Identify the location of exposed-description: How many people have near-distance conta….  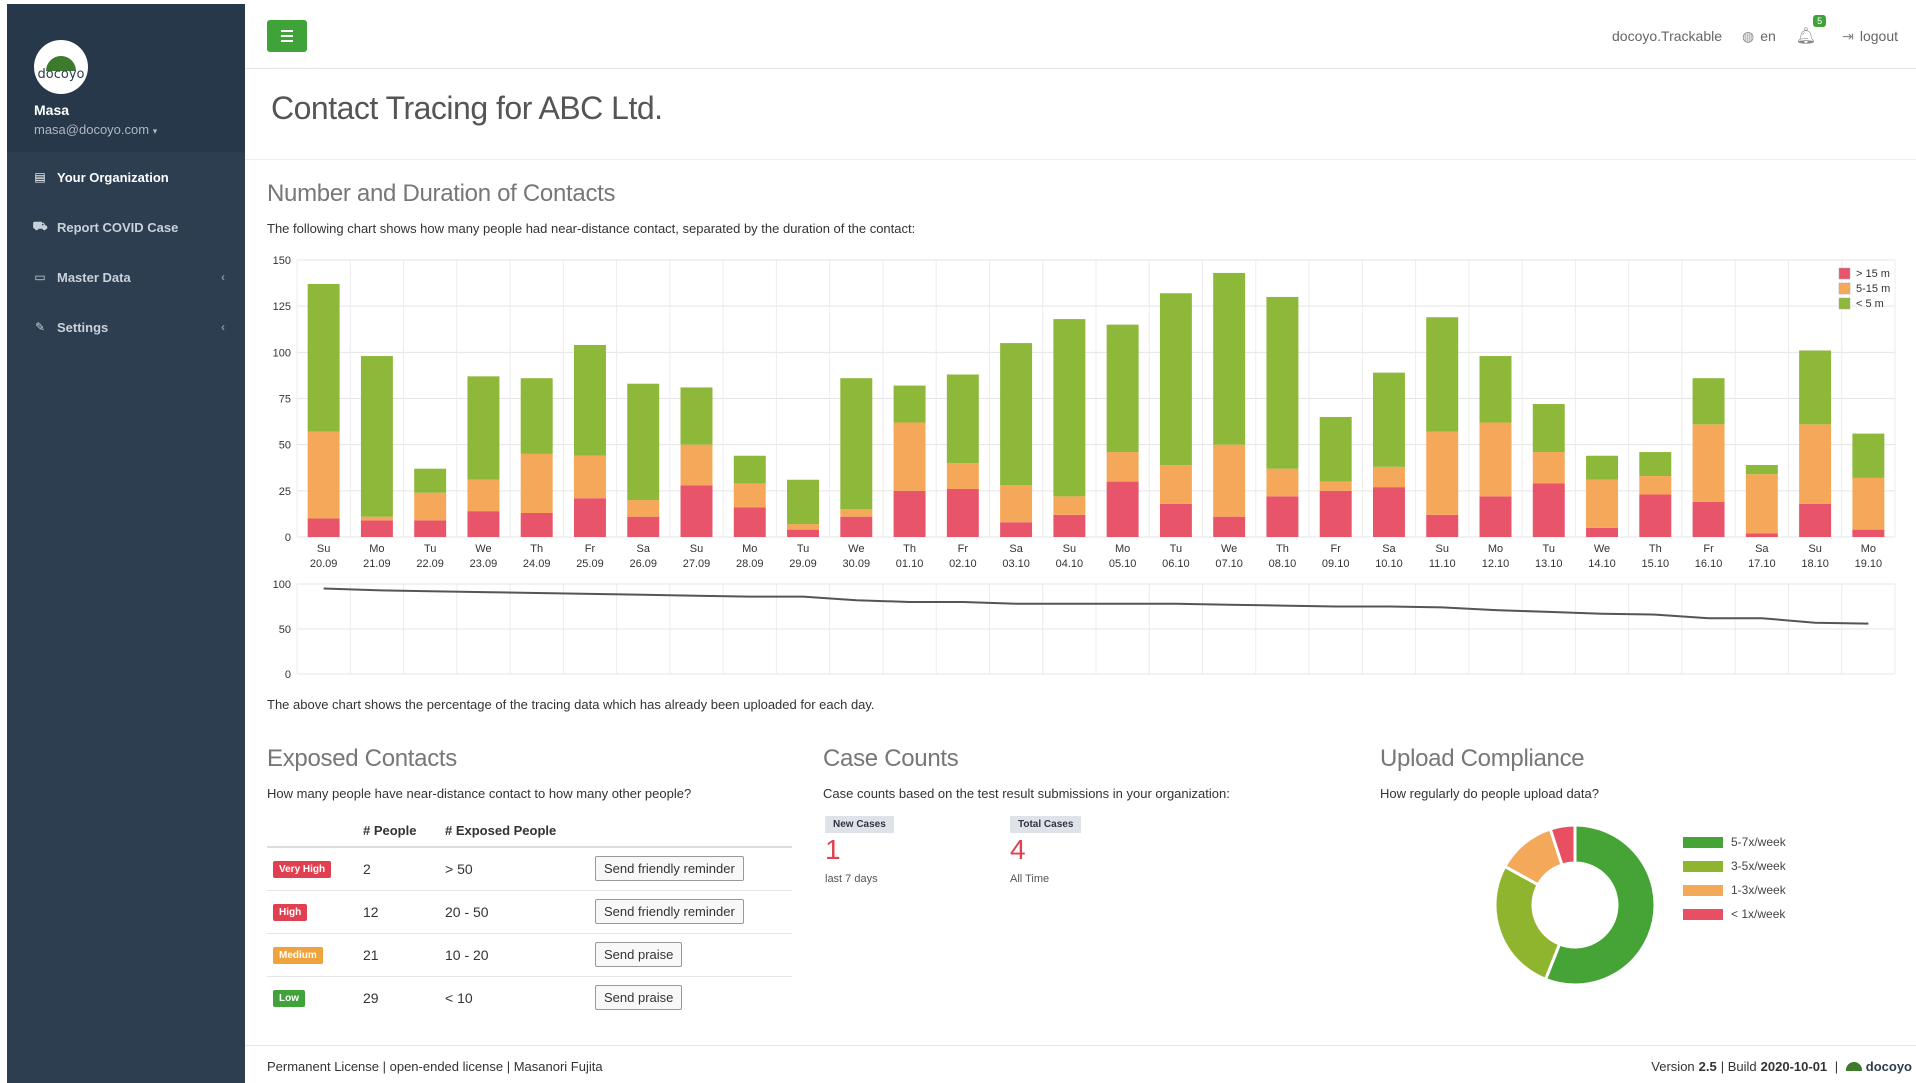
(479, 793).